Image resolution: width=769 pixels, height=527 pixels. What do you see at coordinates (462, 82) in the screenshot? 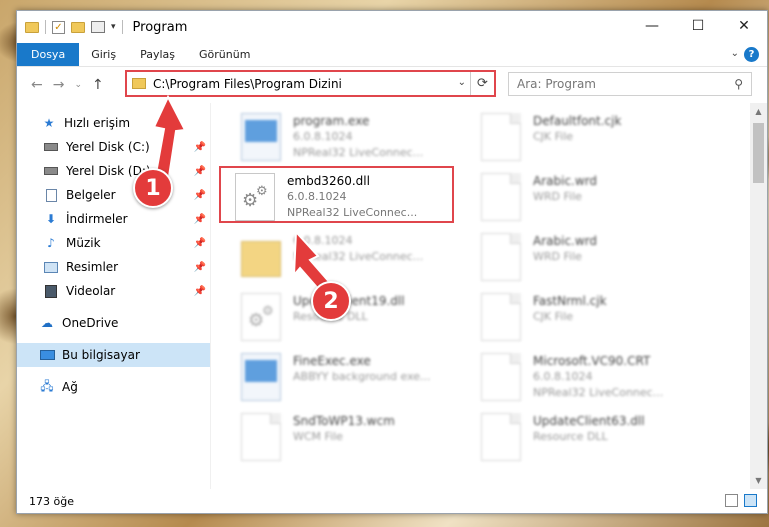
I see `address-dropdown-icon: ⌄` at bounding box center [462, 82].